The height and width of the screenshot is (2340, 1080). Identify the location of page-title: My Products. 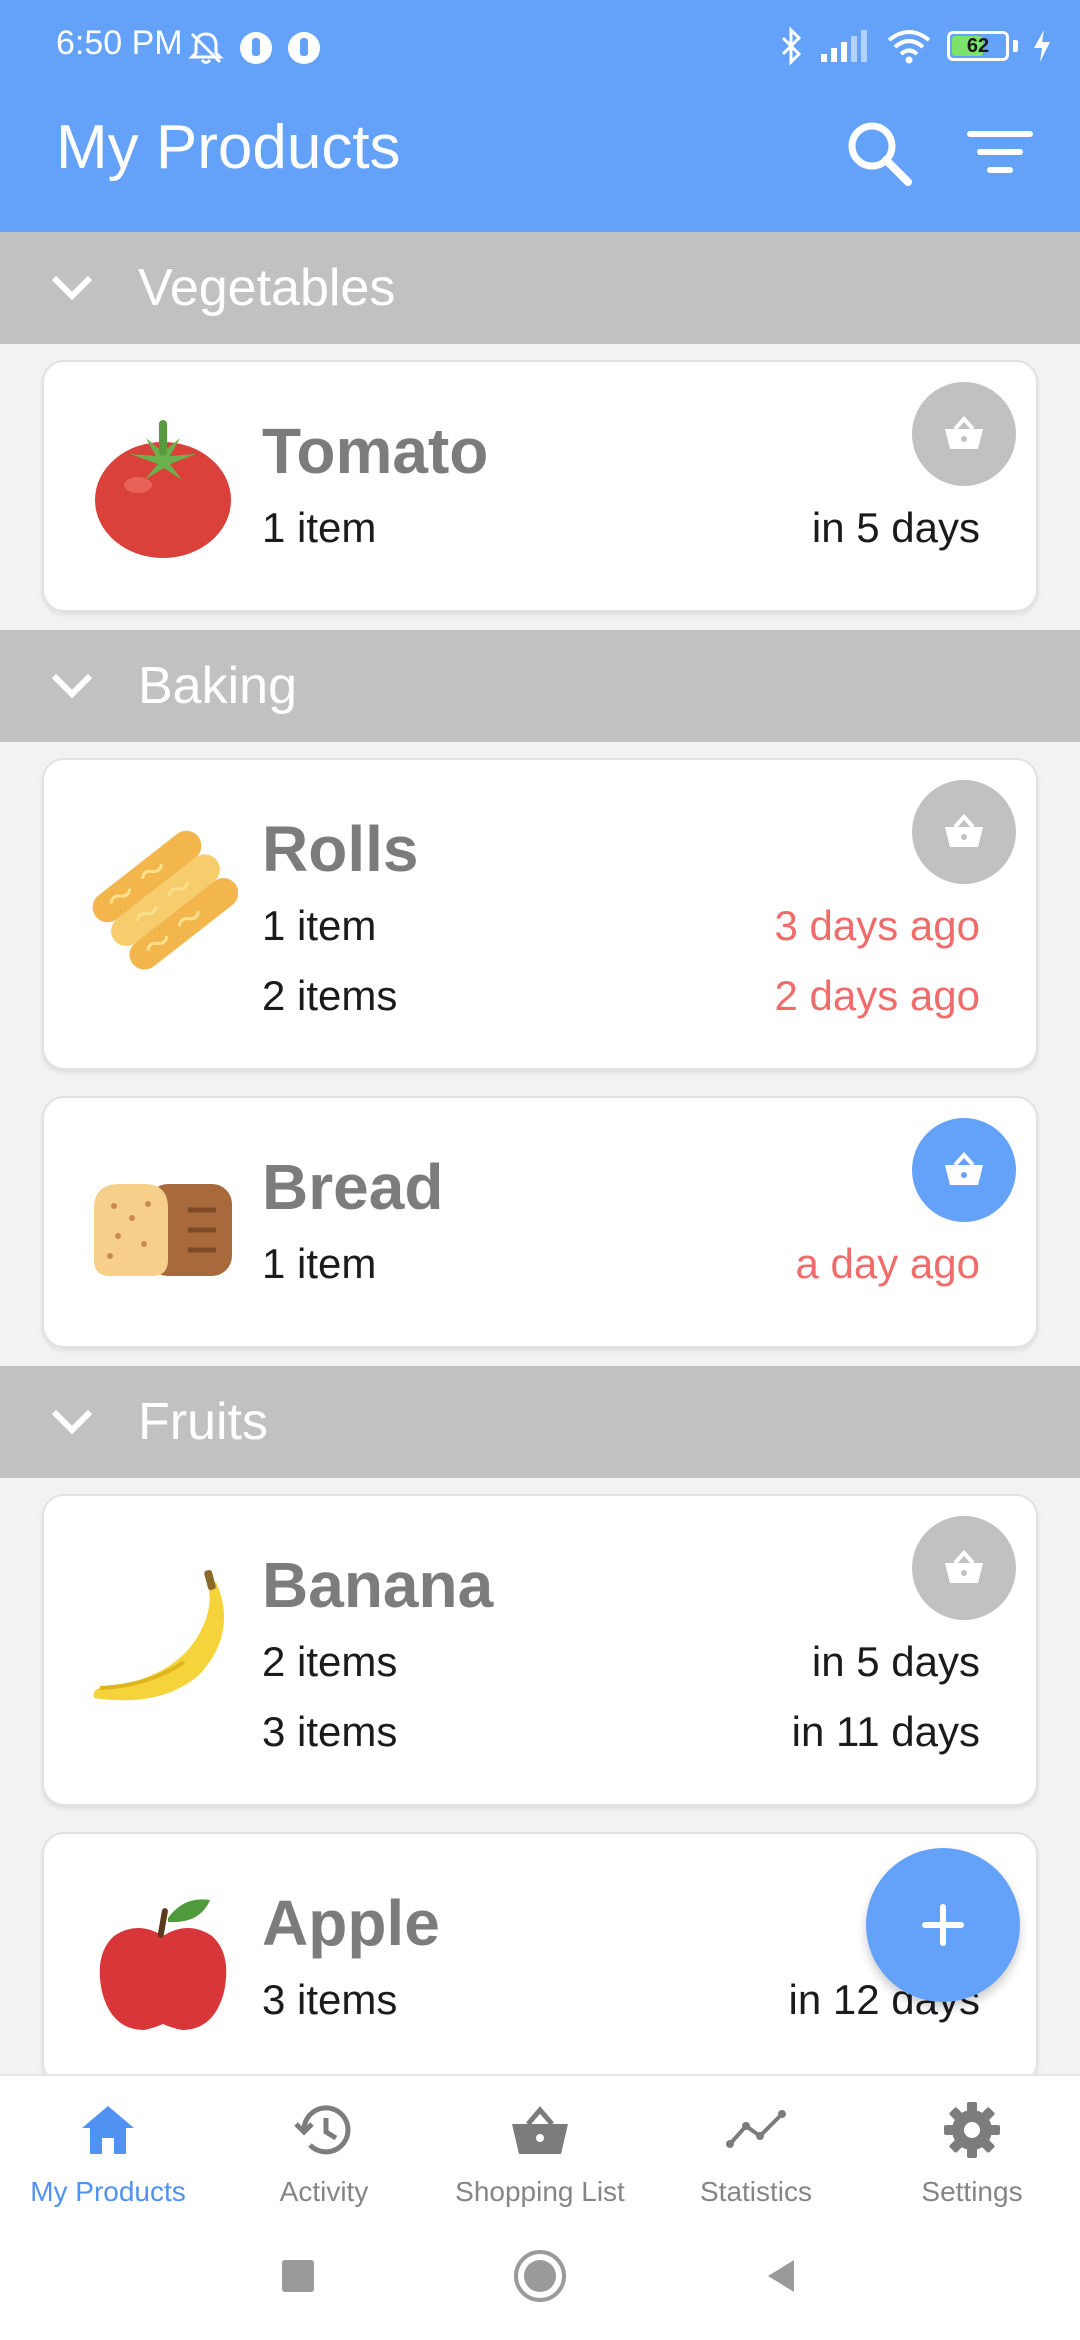
(228, 147).